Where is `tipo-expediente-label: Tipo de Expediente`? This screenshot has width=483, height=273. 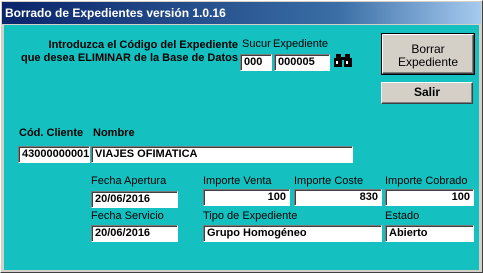
tipo-expediente-label: Tipo de Expediente is located at coordinates (250, 216).